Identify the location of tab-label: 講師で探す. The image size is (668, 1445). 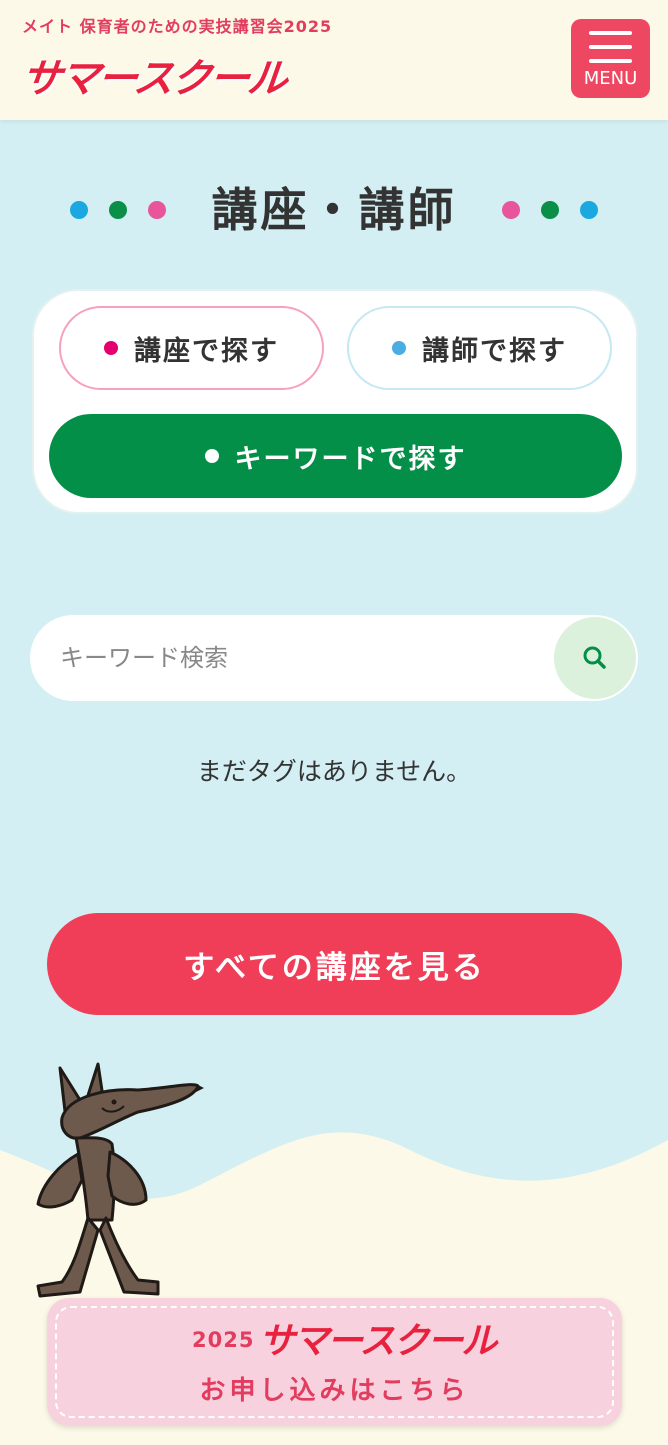
(494, 351).